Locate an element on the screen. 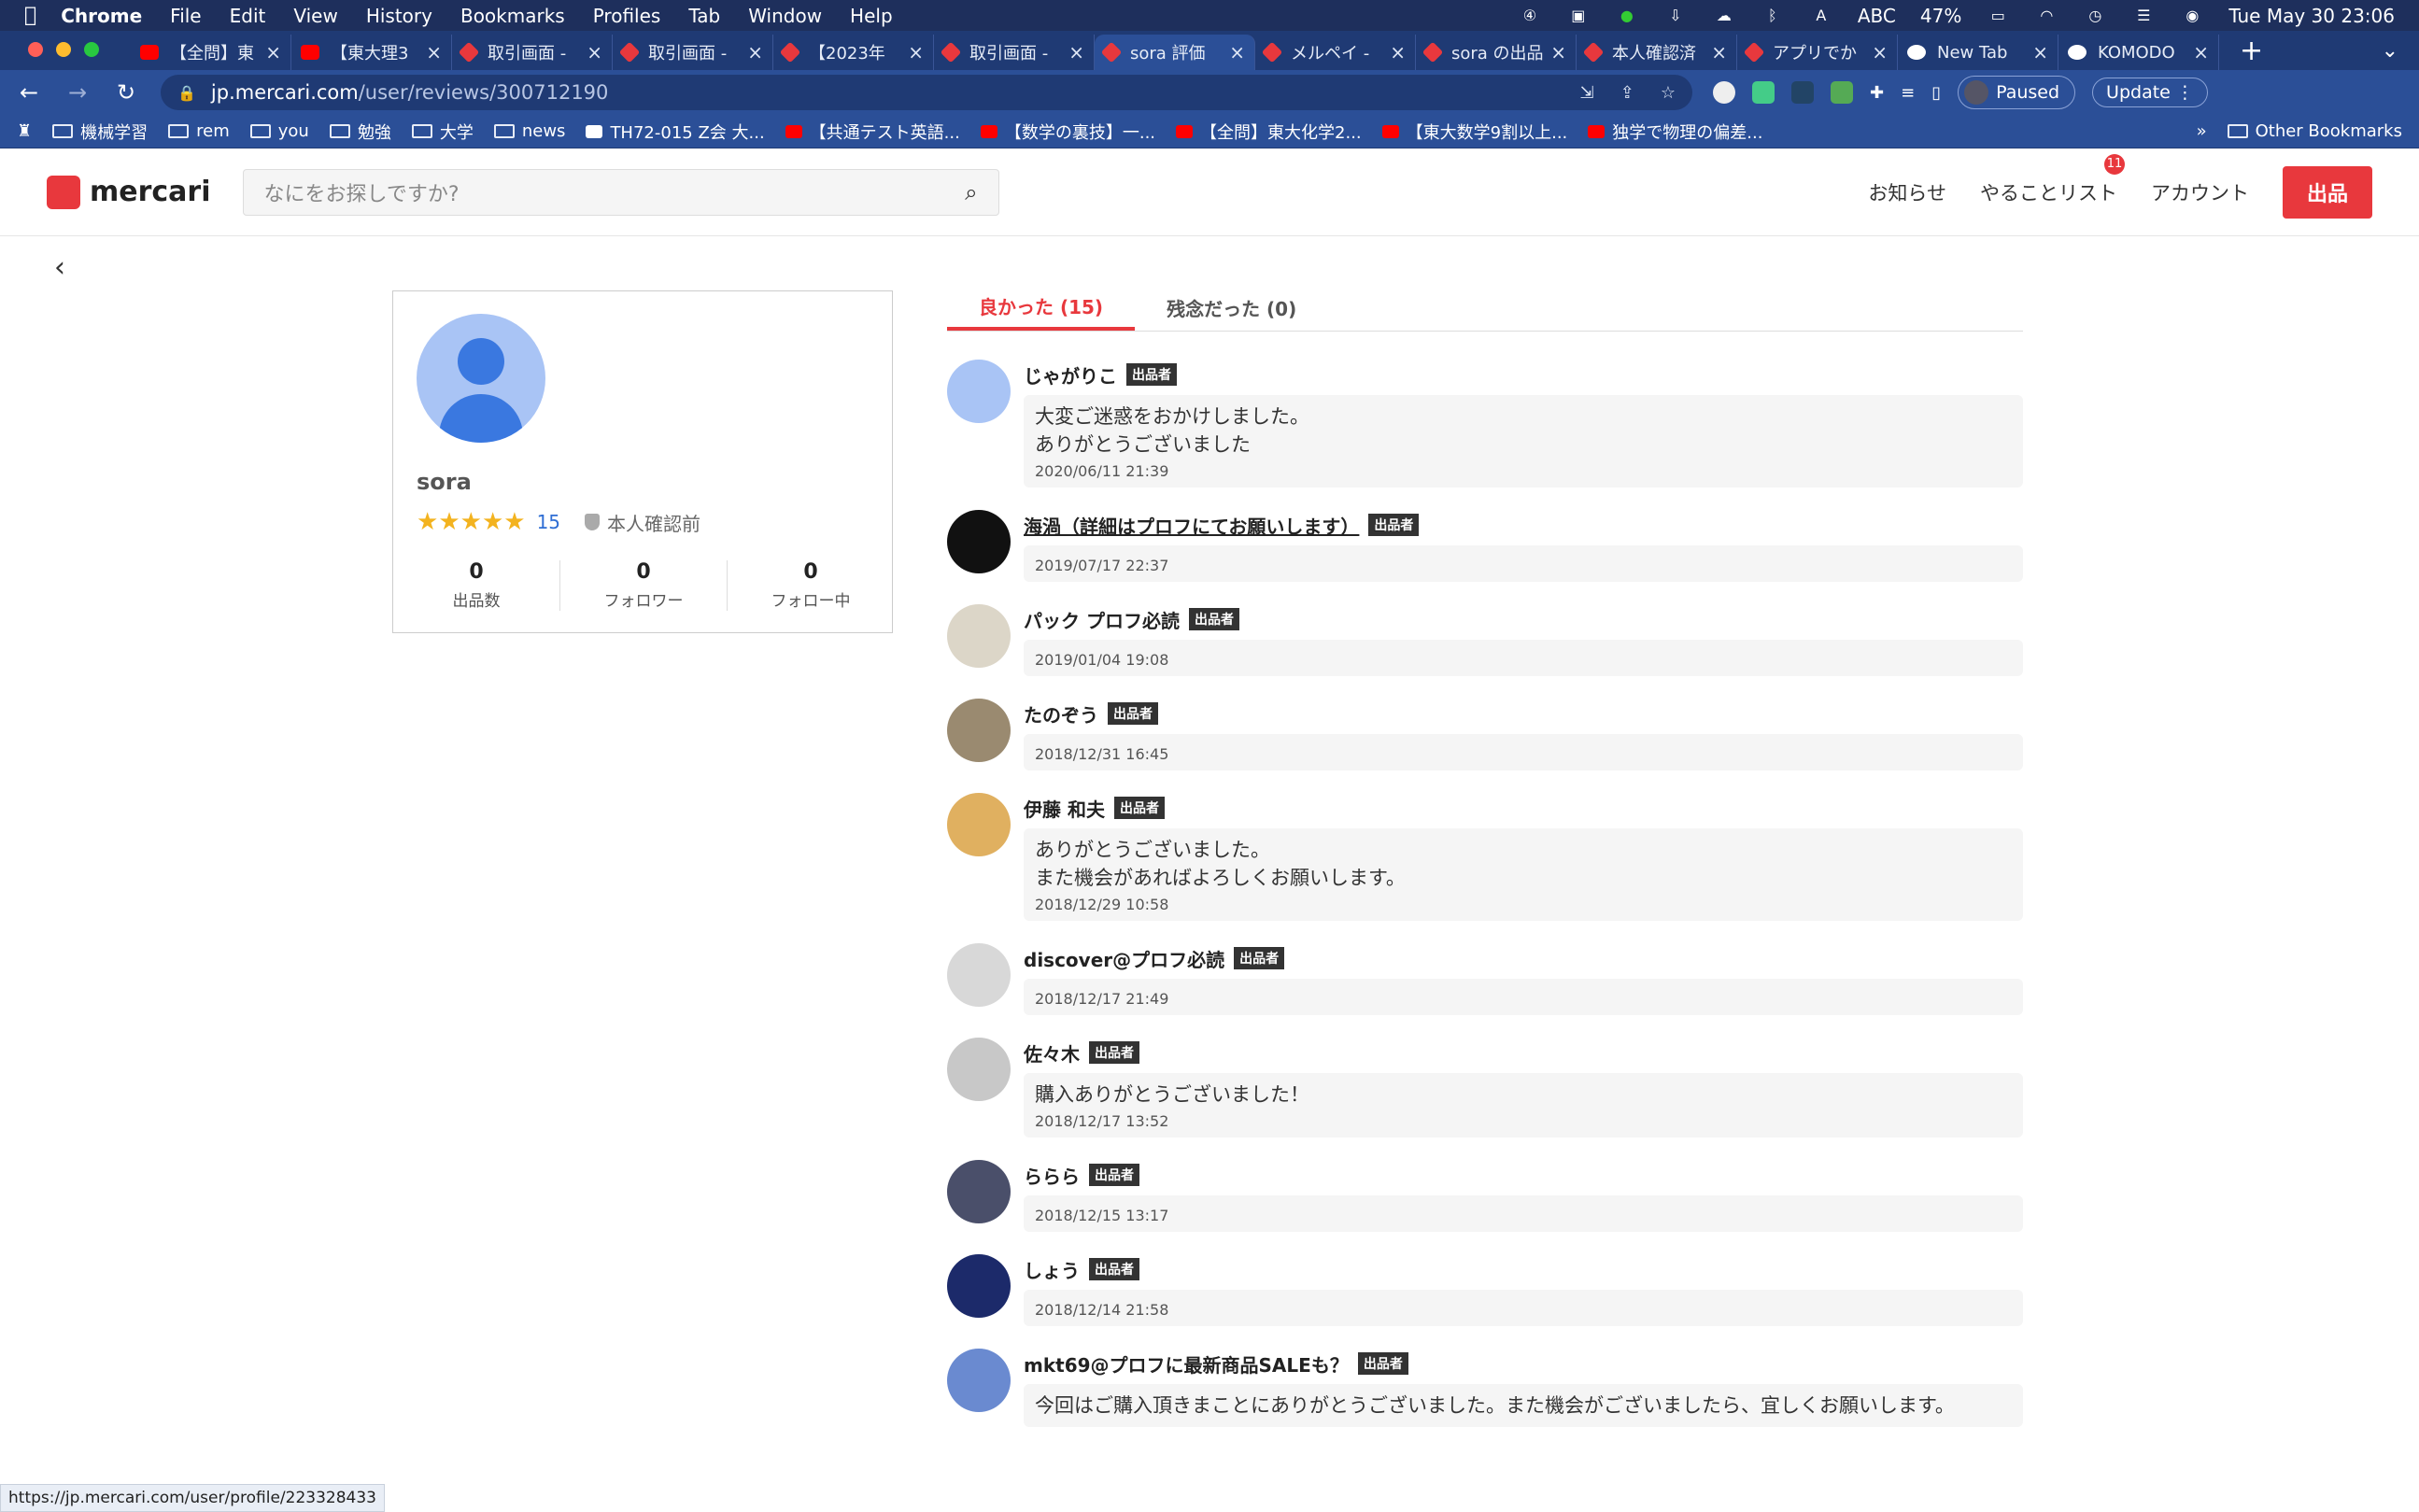 The width and height of the screenshot is (2419, 1512). install-app-icon: ⇲ is located at coordinates (1587, 93).